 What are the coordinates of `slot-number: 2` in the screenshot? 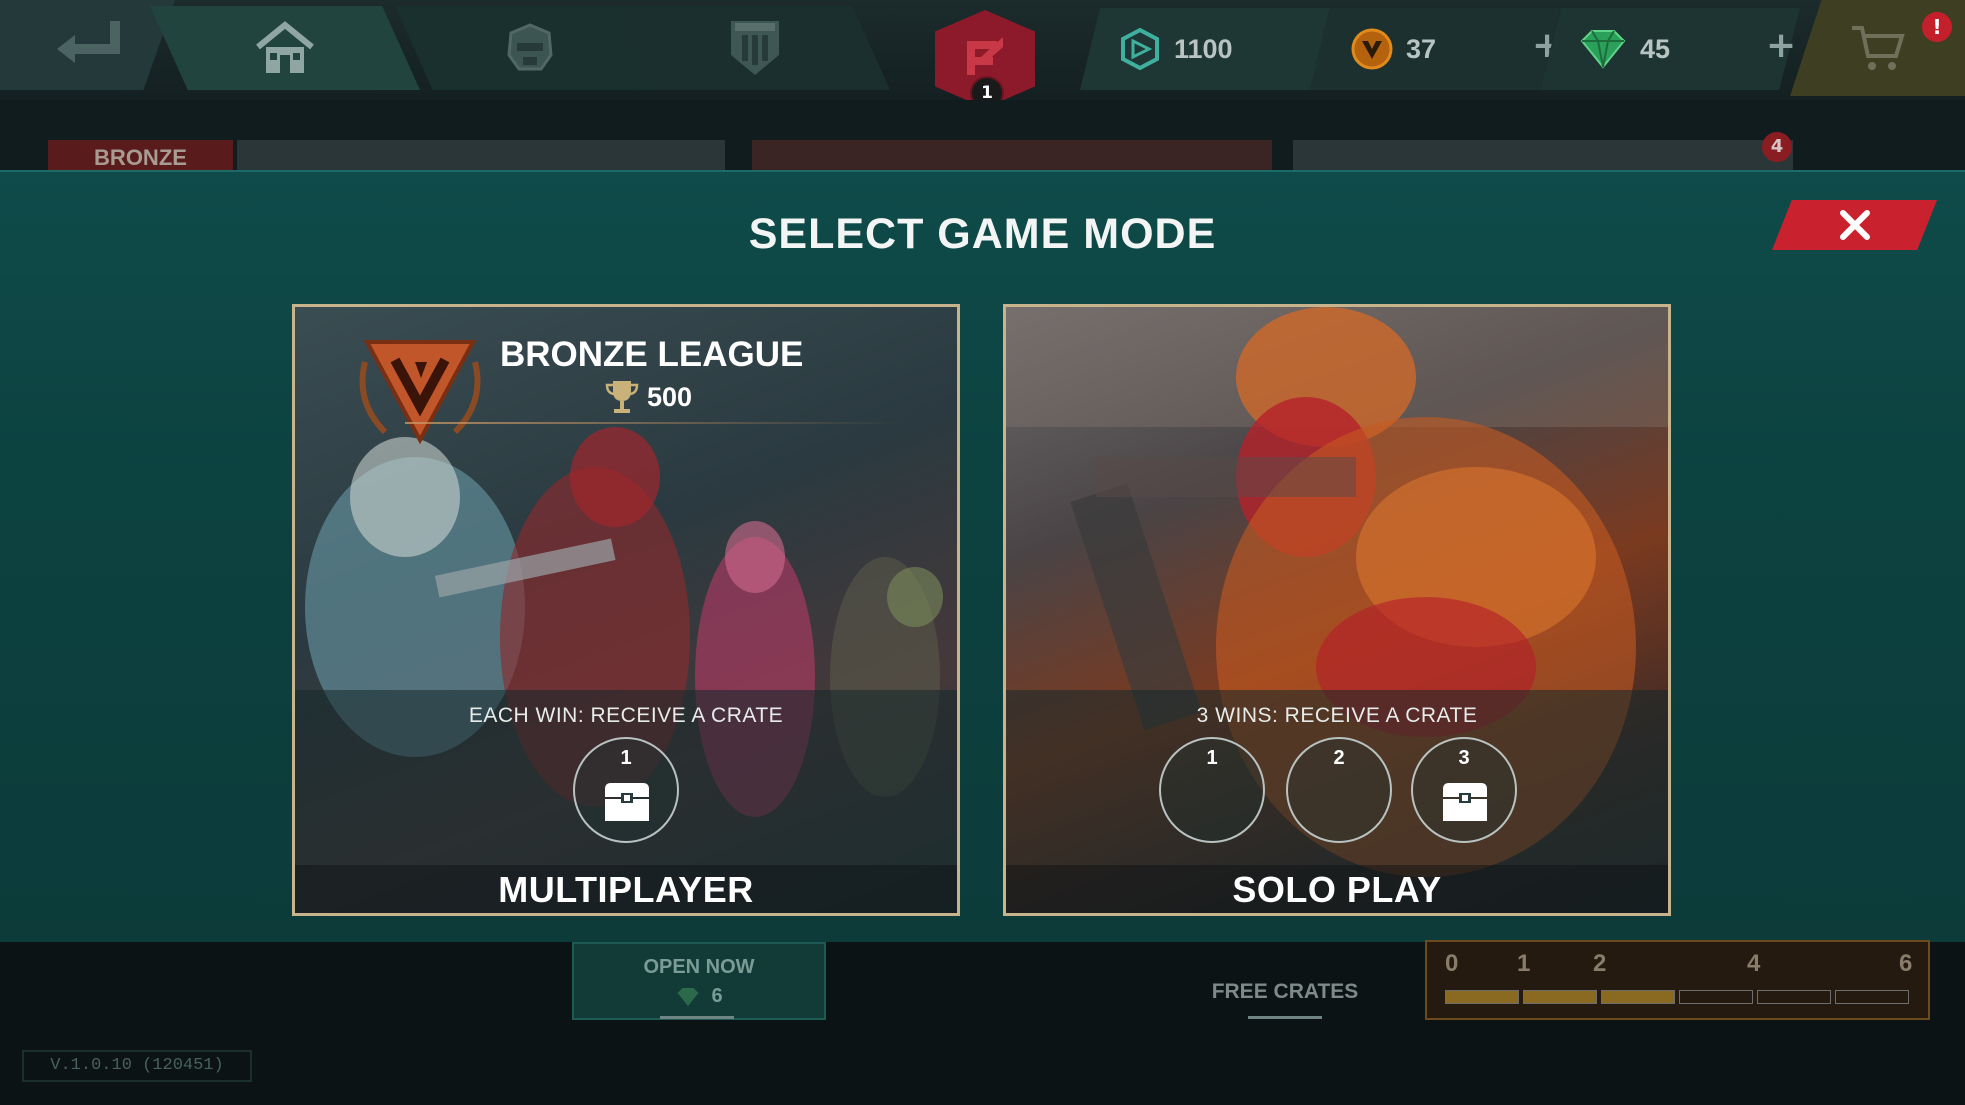 It's located at (1339, 758).